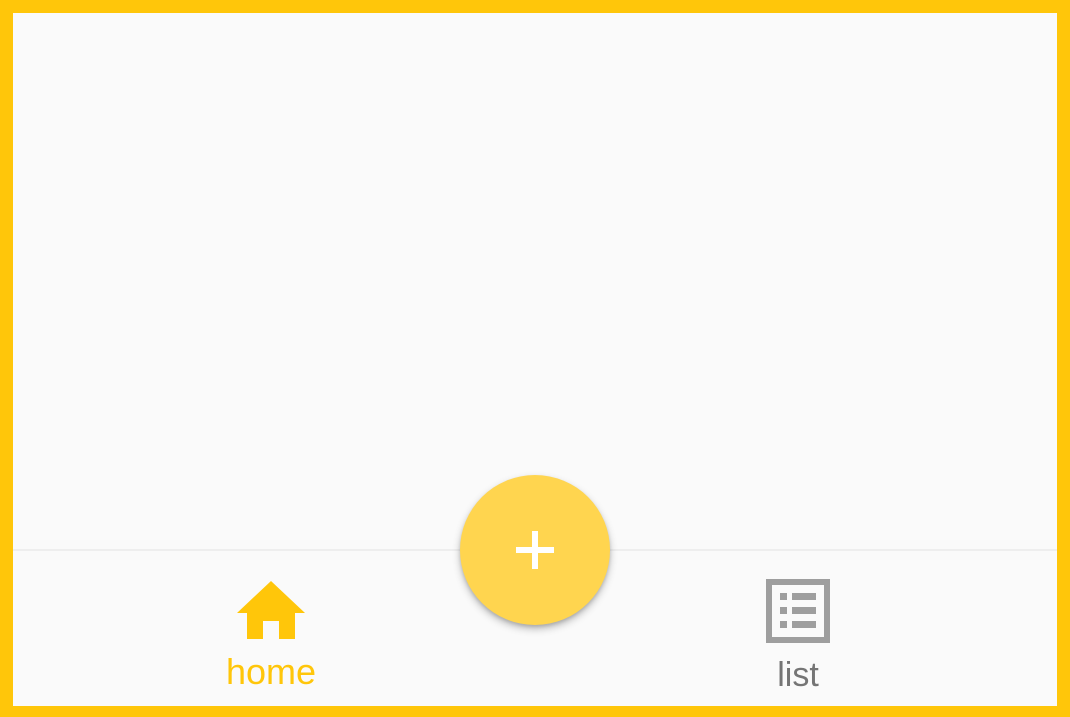 This screenshot has height=717, width=1070. I want to click on nav-item-home: home, so click(271, 628).